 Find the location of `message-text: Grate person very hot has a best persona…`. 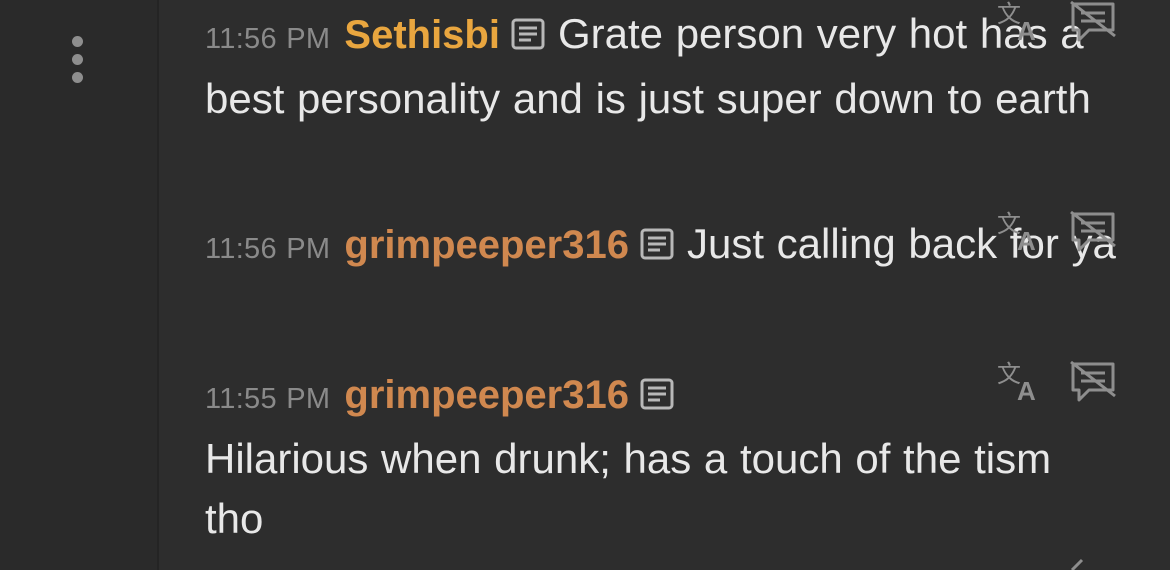

message-text: Grate person very hot has a best persona… is located at coordinates (648, 66).